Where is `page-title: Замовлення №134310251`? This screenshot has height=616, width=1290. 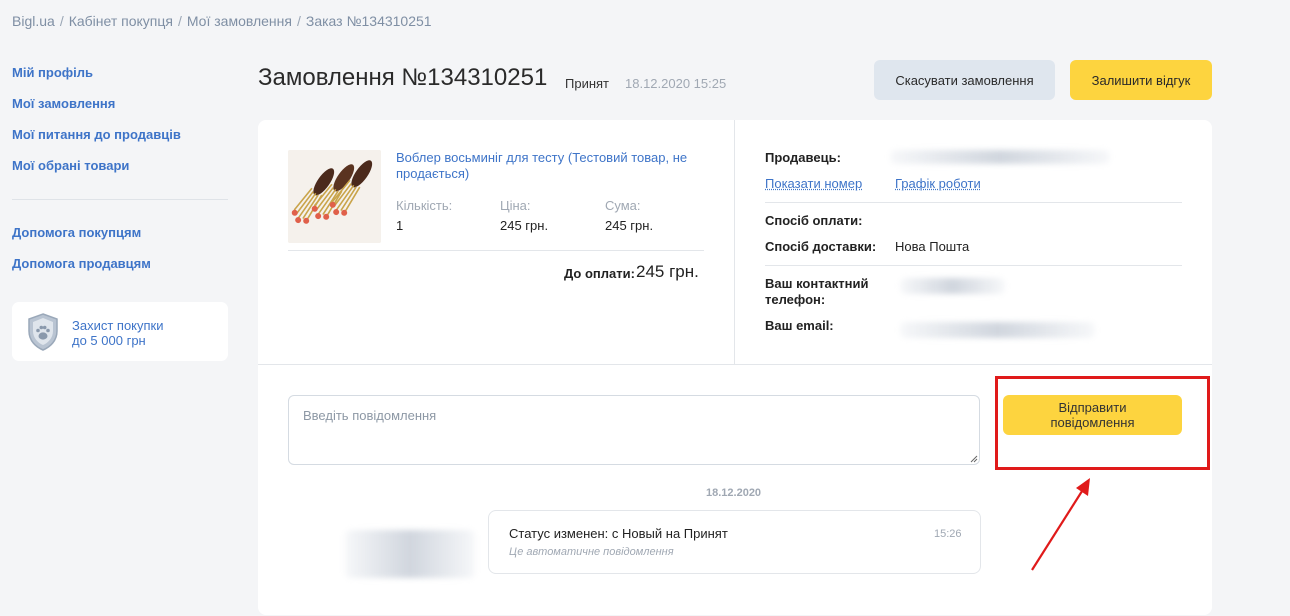 page-title: Замовлення №134310251 is located at coordinates (403, 77).